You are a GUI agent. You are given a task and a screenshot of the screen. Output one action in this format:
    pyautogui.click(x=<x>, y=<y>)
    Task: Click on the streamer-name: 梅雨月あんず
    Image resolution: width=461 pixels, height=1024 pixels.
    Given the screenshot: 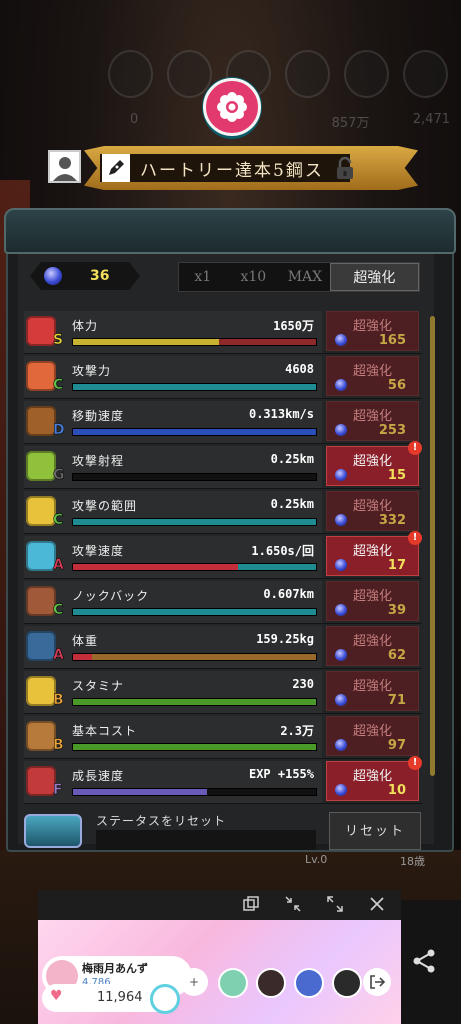 What is the action you would take?
    pyautogui.click(x=115, y=968)
    